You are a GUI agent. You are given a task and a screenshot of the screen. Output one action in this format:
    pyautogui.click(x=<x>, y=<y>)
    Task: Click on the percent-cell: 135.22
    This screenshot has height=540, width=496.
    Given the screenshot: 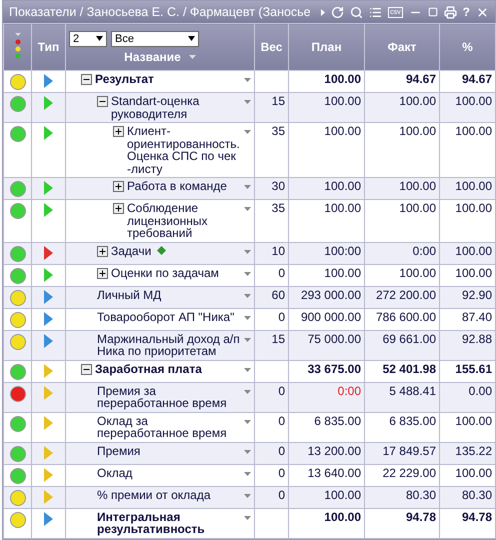 What is the action you would take?
    pyautogui.click(x=468, y=453)
    